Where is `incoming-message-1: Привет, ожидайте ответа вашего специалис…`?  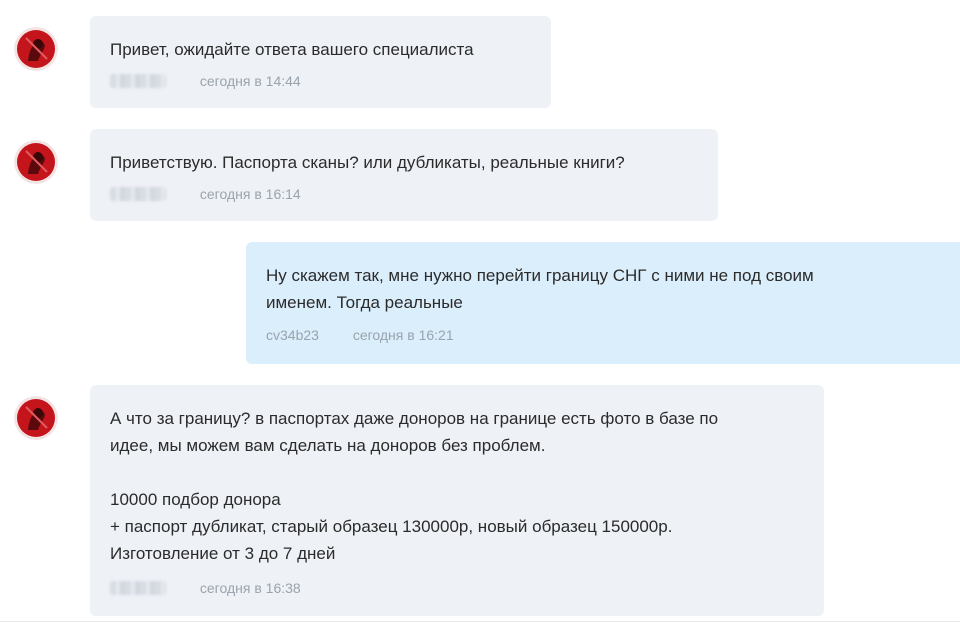
incoming-message-1: Привет, ожидайте ответа вашего специалис… is located at coordinates (320, 62).